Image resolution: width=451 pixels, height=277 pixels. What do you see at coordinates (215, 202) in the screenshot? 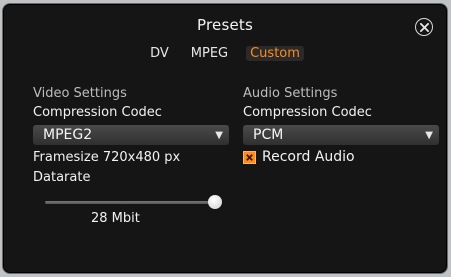
I see `slider-thumb` at bounding box center [215, 202].